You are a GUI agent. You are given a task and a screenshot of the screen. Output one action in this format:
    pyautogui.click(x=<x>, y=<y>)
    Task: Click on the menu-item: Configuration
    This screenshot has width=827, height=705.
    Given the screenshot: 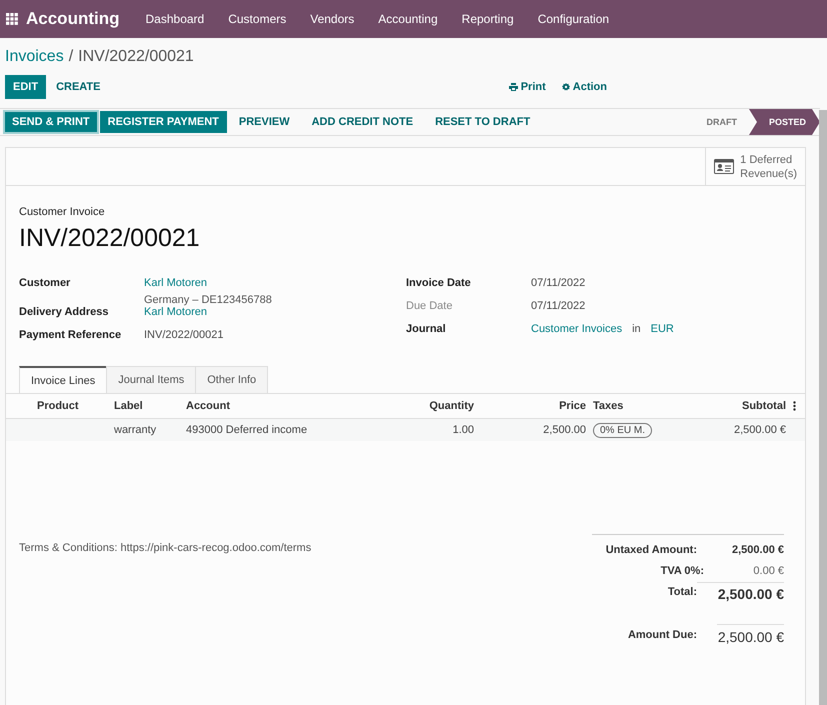 What is the action you would take?
    pyautogui.click(x=574, y=19)
    